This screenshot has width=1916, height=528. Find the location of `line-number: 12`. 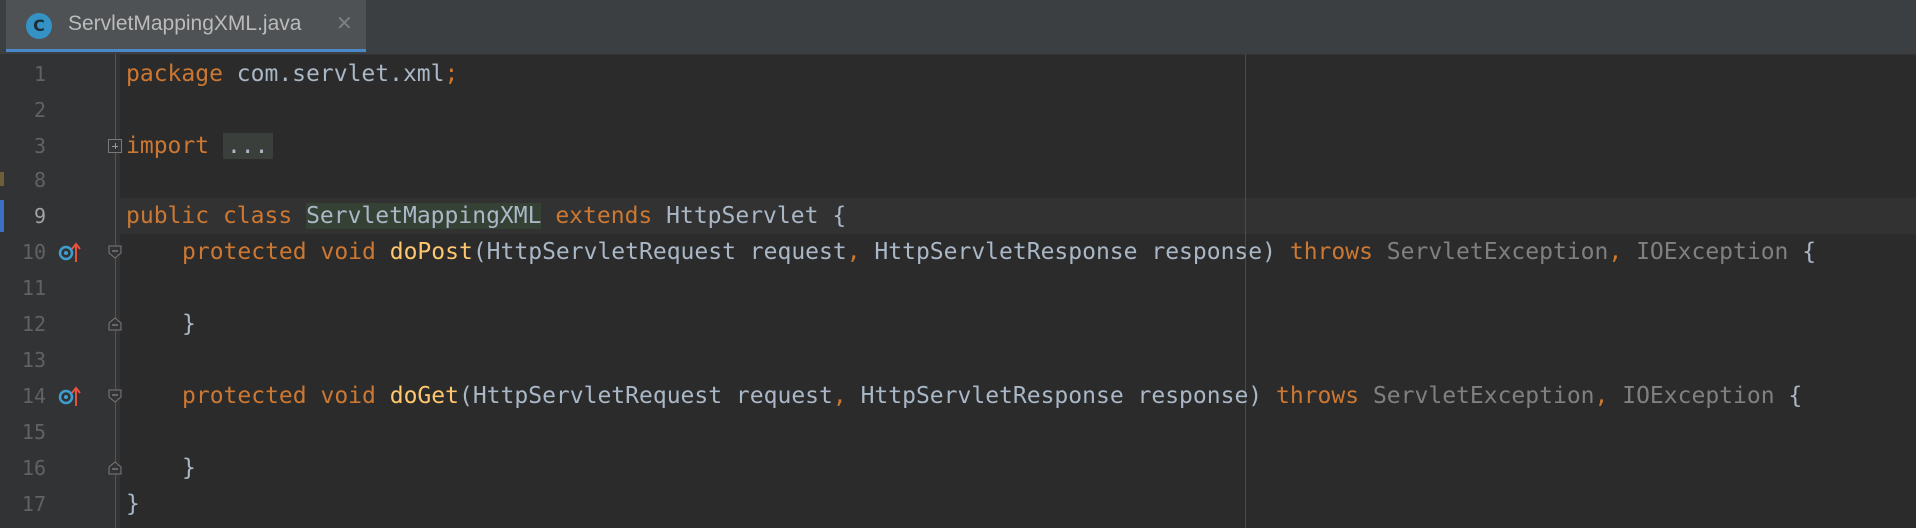

line-number: 12 is located at coordinates (33, 324).